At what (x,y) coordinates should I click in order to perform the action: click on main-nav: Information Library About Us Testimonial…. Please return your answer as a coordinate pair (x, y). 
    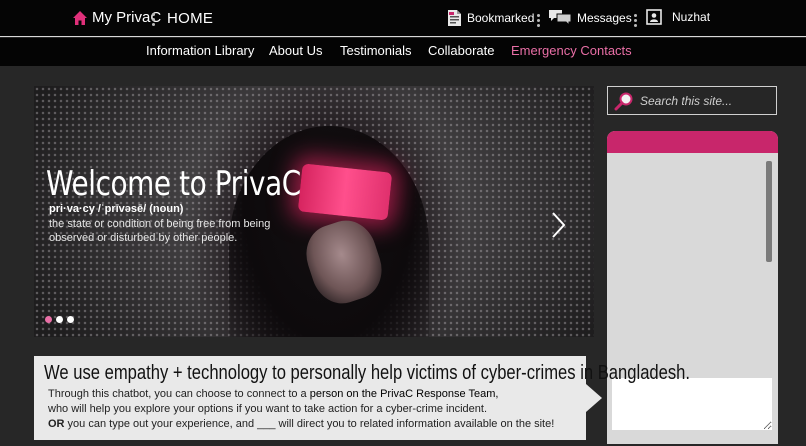
    Looking at the image, I should click on (403, 52).